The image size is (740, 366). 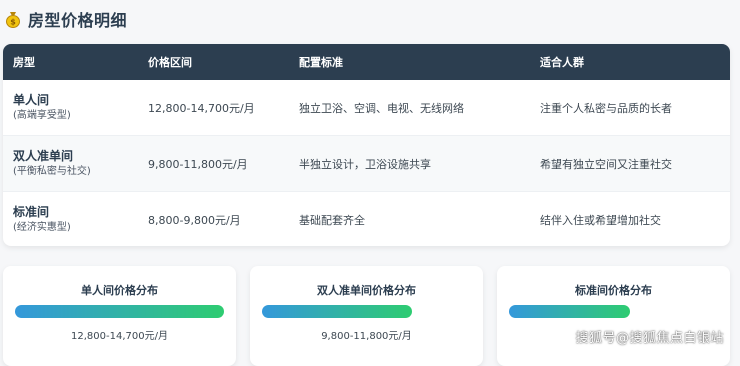 I want to click on price-distribution-card-double: 双人准单间价格分布 9,800-11,800元/月, so click(x=366, y=316).